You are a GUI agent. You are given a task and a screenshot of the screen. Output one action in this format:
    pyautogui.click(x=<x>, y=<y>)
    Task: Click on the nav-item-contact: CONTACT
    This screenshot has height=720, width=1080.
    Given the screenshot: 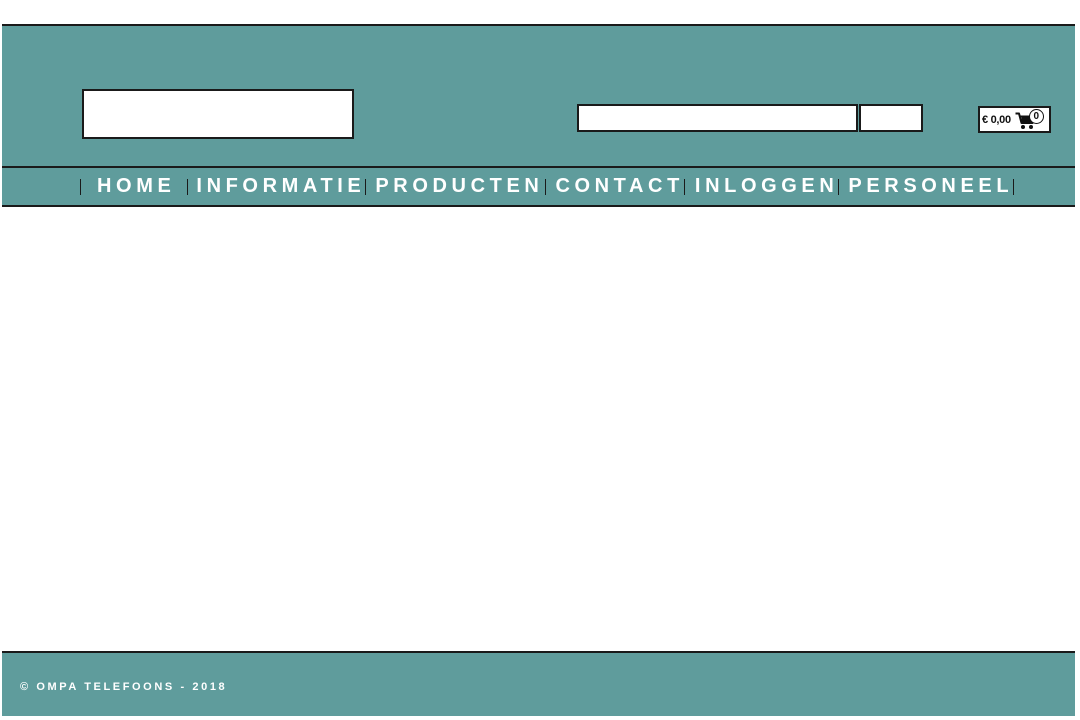 What is the action you would take?
    pyautogui.click(x=614, y=186)
    